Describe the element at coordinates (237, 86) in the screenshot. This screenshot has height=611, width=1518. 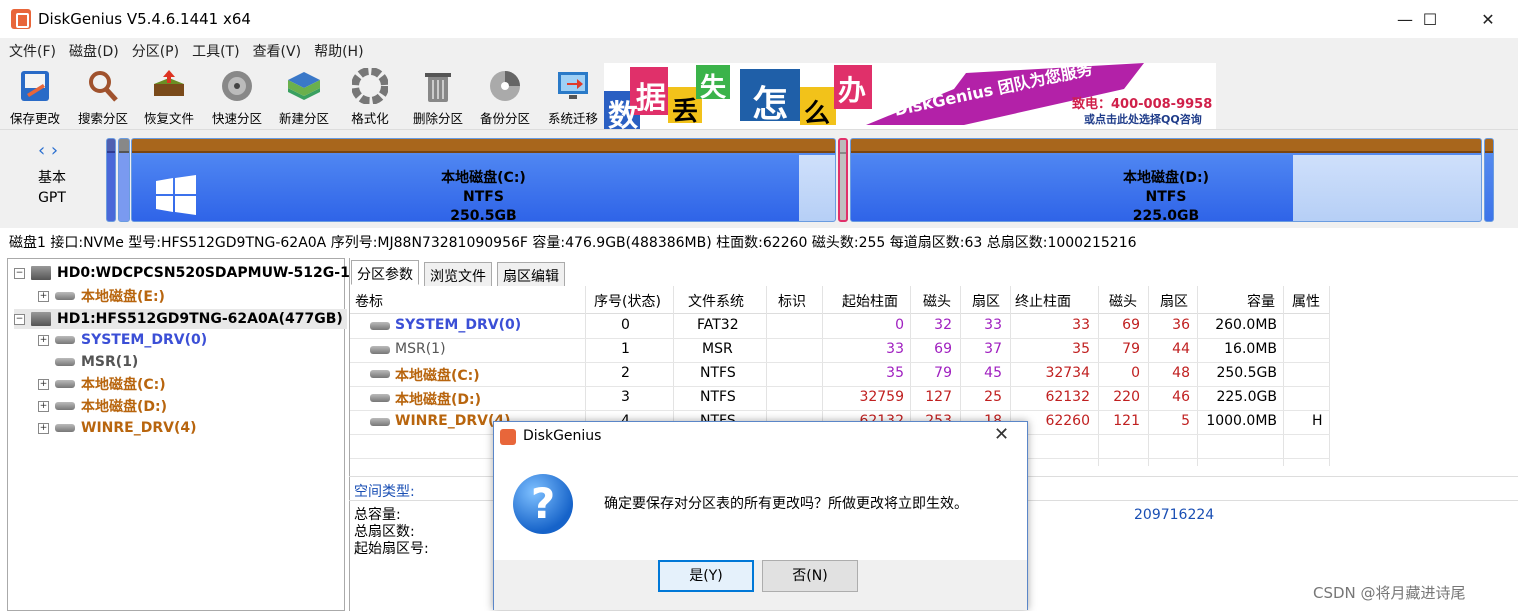
I see `quick-partition-icon` at that location.